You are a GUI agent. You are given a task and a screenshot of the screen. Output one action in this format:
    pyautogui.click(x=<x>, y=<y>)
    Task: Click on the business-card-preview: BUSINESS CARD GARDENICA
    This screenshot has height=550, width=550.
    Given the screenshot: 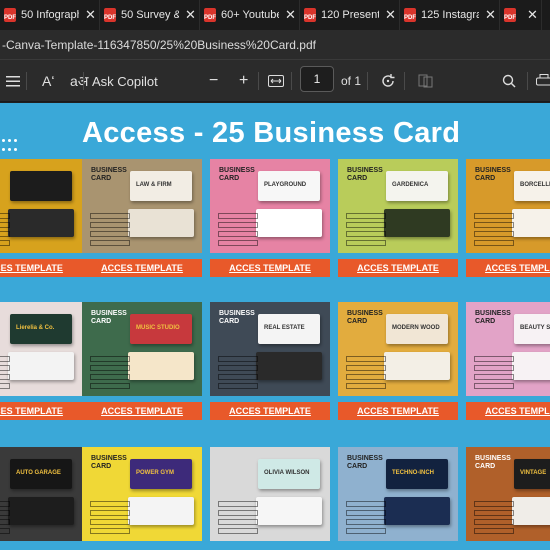 What is the action you would take?
    pyautogui.click(x=398, y=206)
    